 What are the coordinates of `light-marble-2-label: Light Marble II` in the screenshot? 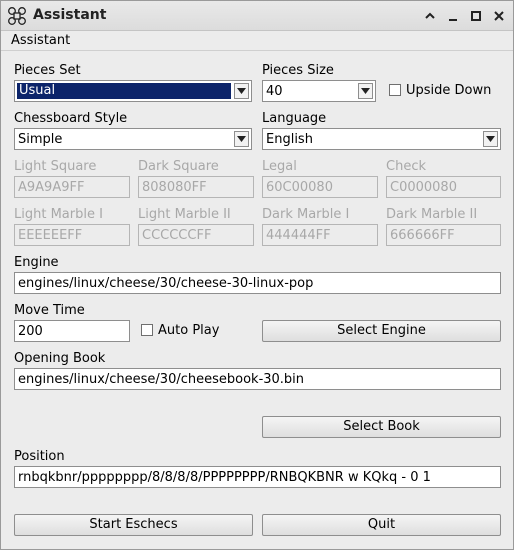 It's located at (184, 214).